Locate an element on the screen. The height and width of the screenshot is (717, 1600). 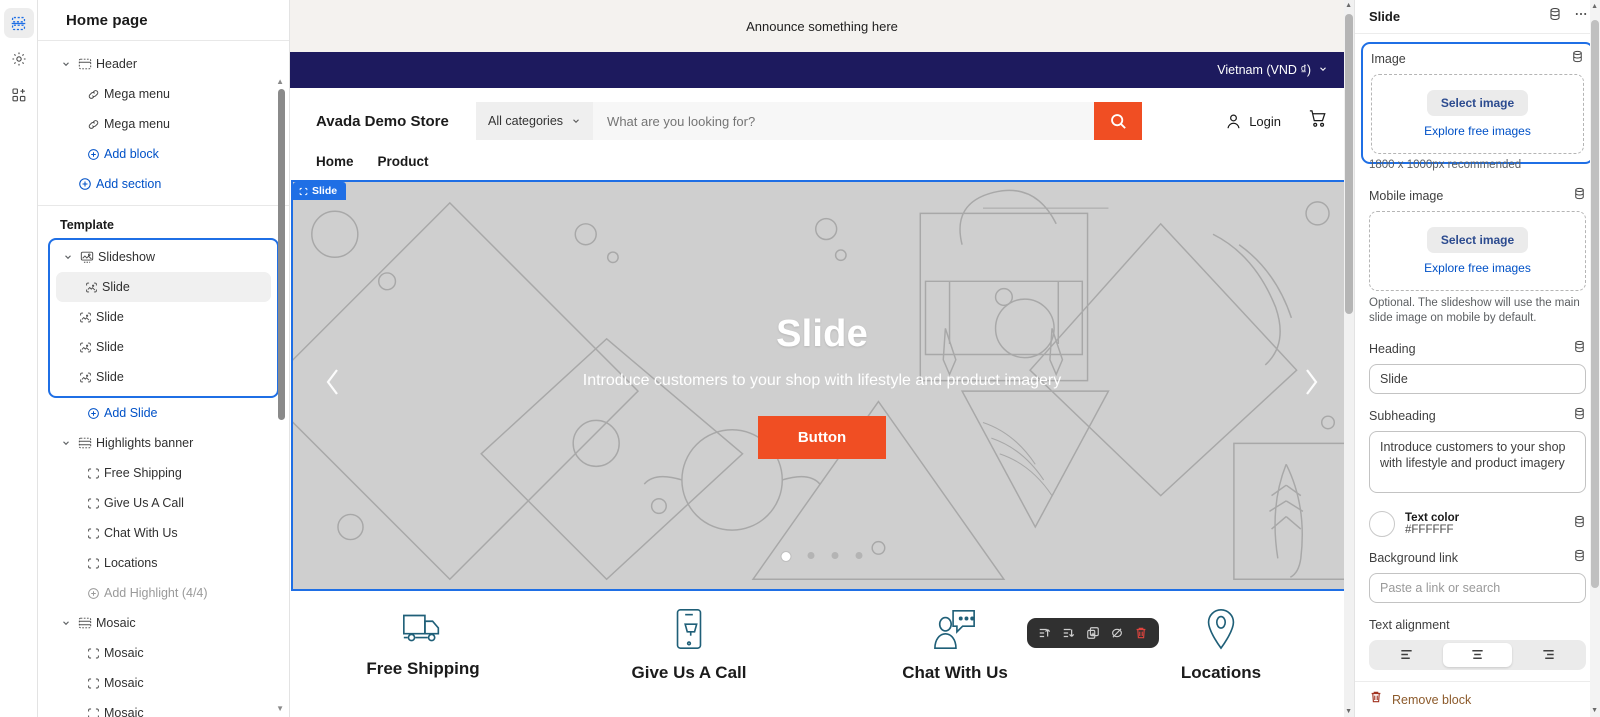
sections-icon is located at coordinates (18, 23).